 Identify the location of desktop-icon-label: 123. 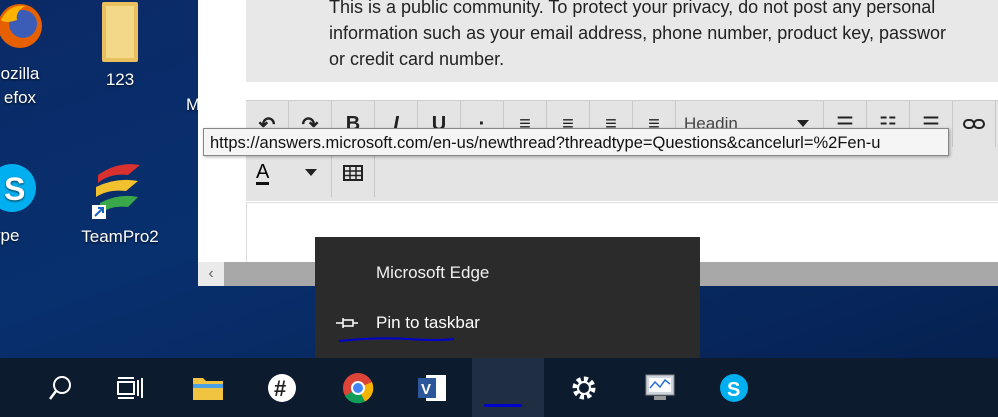
(120, 79).